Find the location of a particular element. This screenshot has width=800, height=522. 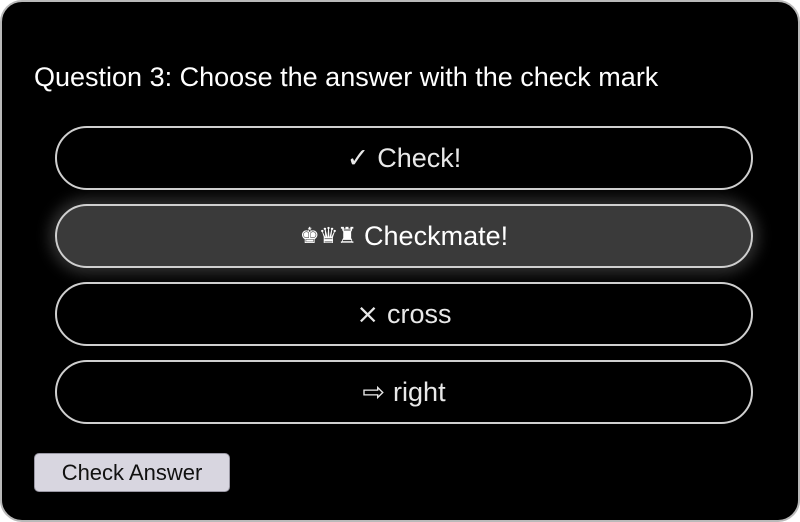

right-arrow-icon: ⇨ is located at coordinates (374, 392).